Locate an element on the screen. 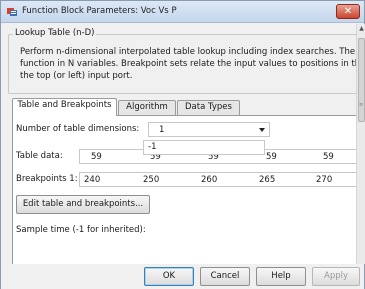  help-button: Help is located at coordinates (281, 276).